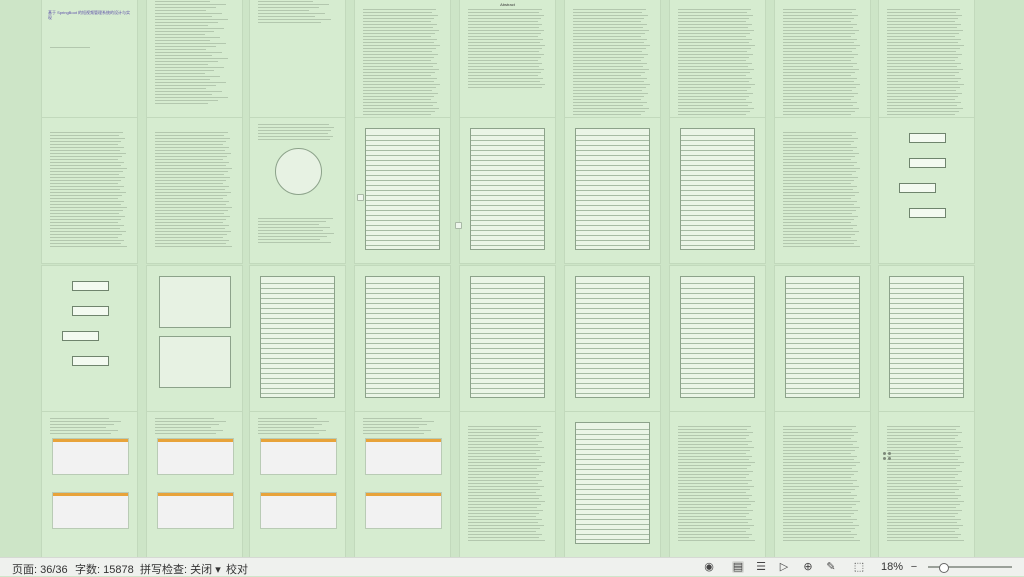 The height and width of the screenshot is (577, 1024). What do you see at coordinates (859, 567) in the screenshot?
I see `fit-page-icon: ⬚` at bounding box center [859, 567].